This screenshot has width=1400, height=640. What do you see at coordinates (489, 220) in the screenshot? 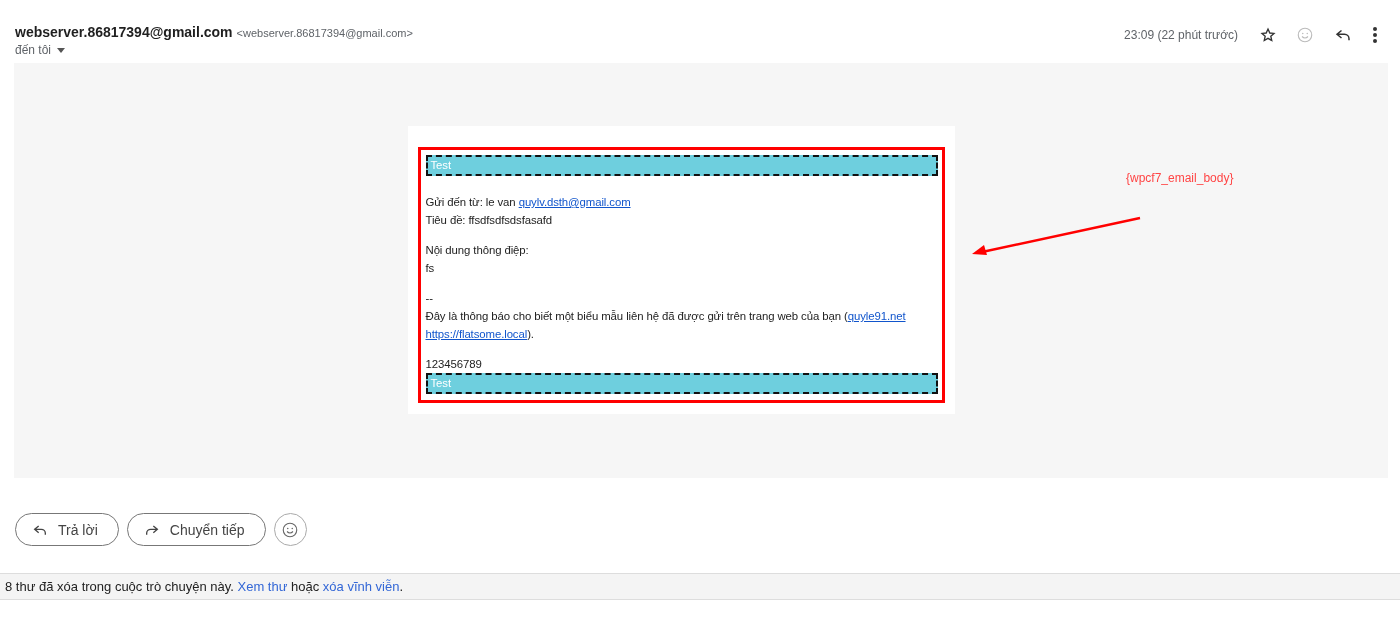
I see `subject-line: Tiêu đề: ffsdfsdfsdsfasafd` at bounding box center [489, 220].